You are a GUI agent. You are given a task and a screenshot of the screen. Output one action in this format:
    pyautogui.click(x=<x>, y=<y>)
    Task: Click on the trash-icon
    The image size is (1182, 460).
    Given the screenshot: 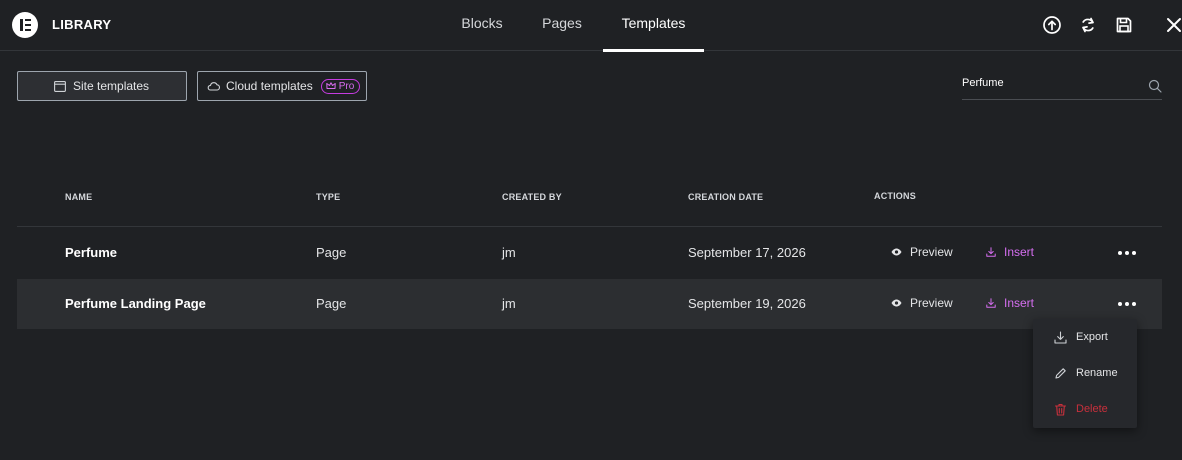 What is the action you would take?
    pyautogui.click(x=1060, y=409)
    